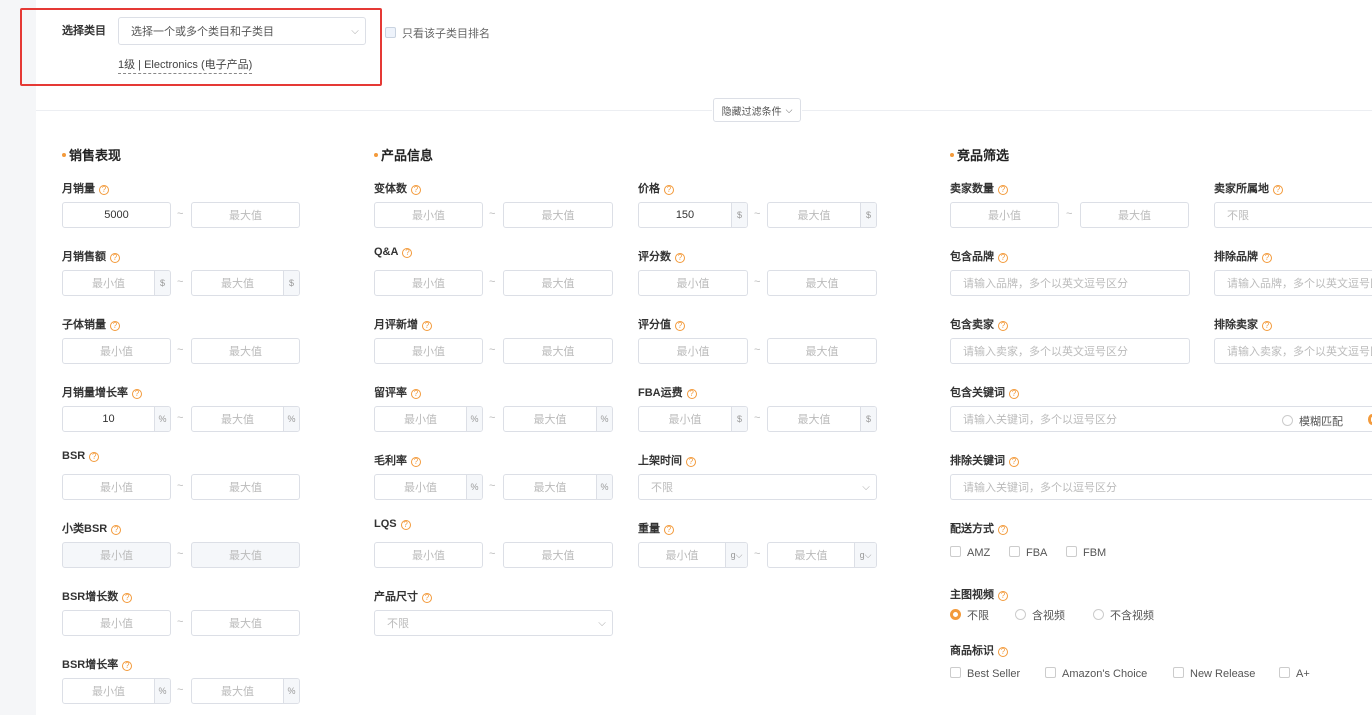 This screenshot has width=1372, height=715. Describe the element at coordinates (757, 110) in the screenshot. I see `hide-filters-button: 隐藏过滤条件 ⌵` at that location.